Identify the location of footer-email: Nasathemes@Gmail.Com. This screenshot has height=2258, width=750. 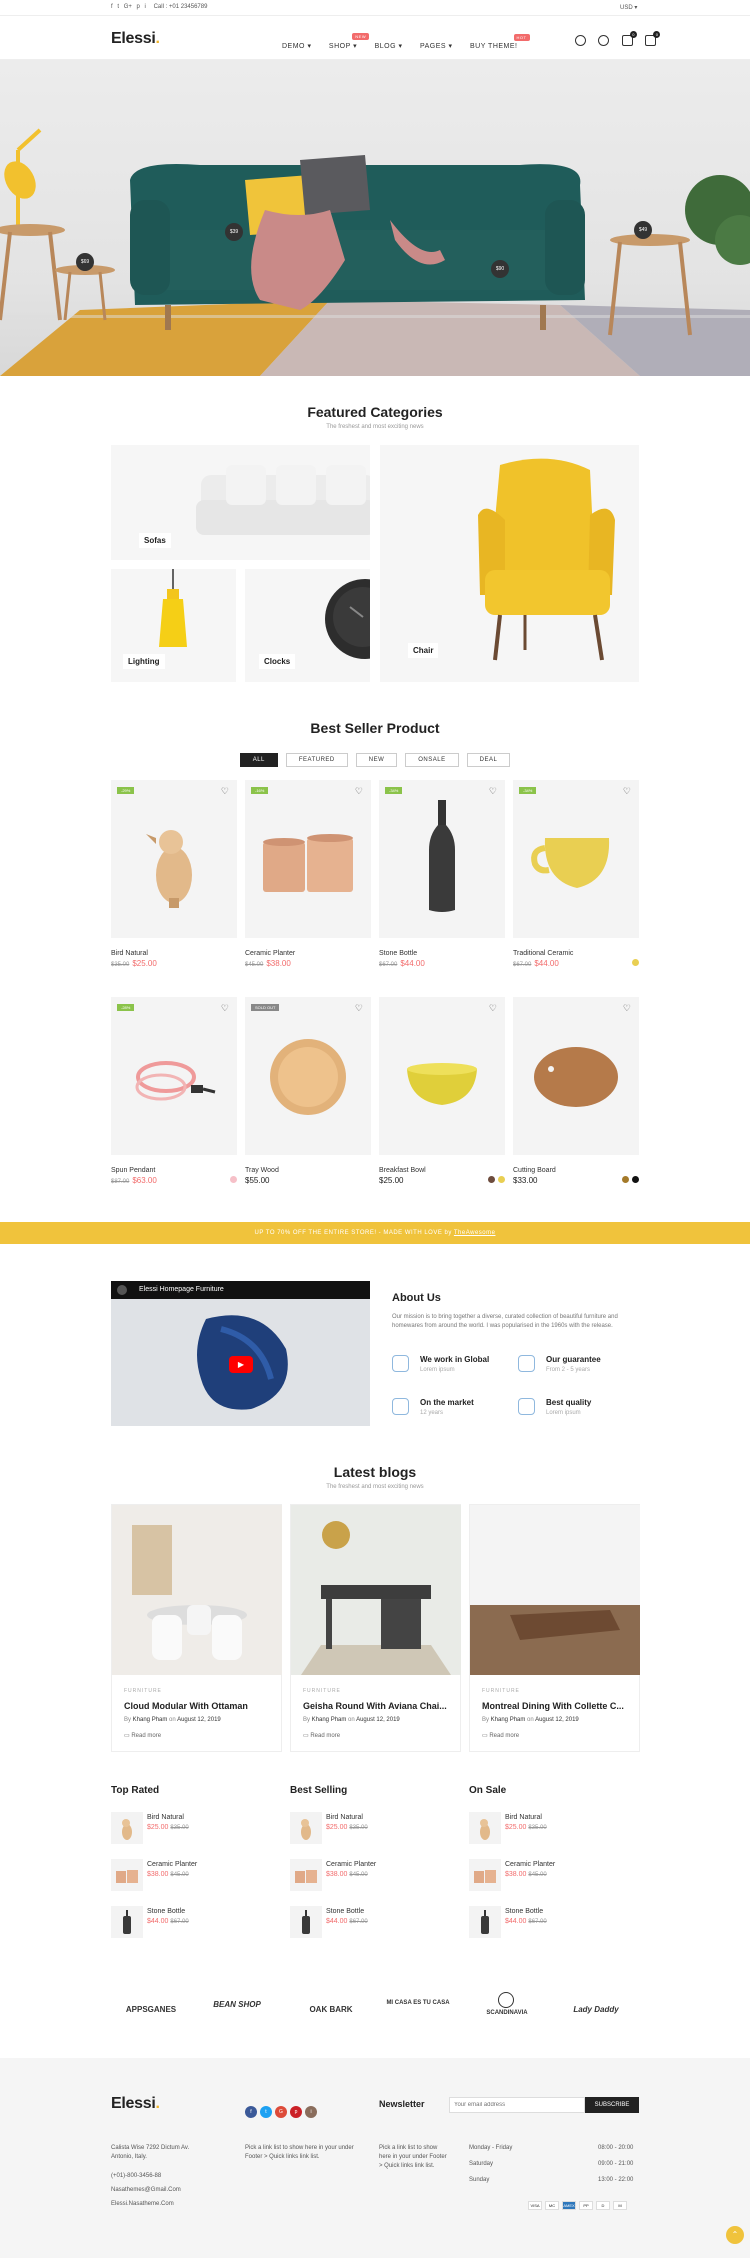
(146, 2190).